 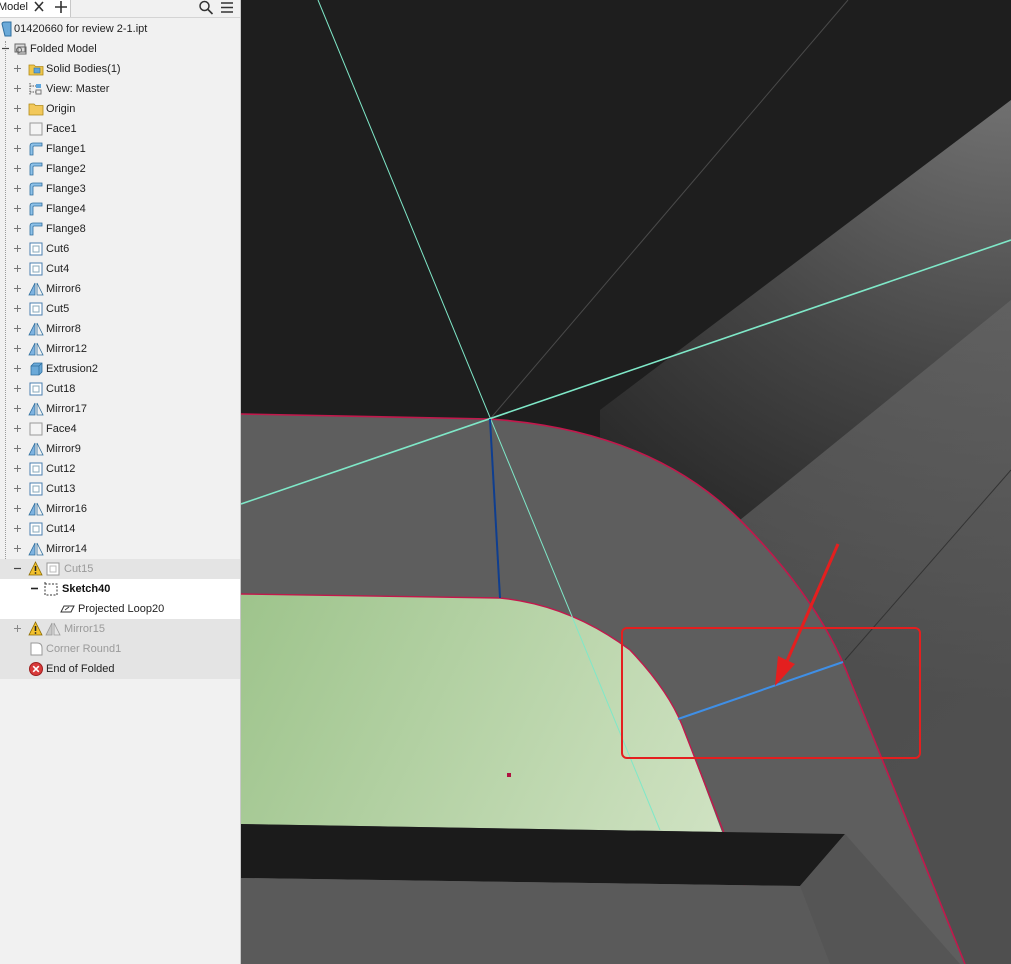 I want to click on tree-feature-label: Face4, so click(x=61, y=429).